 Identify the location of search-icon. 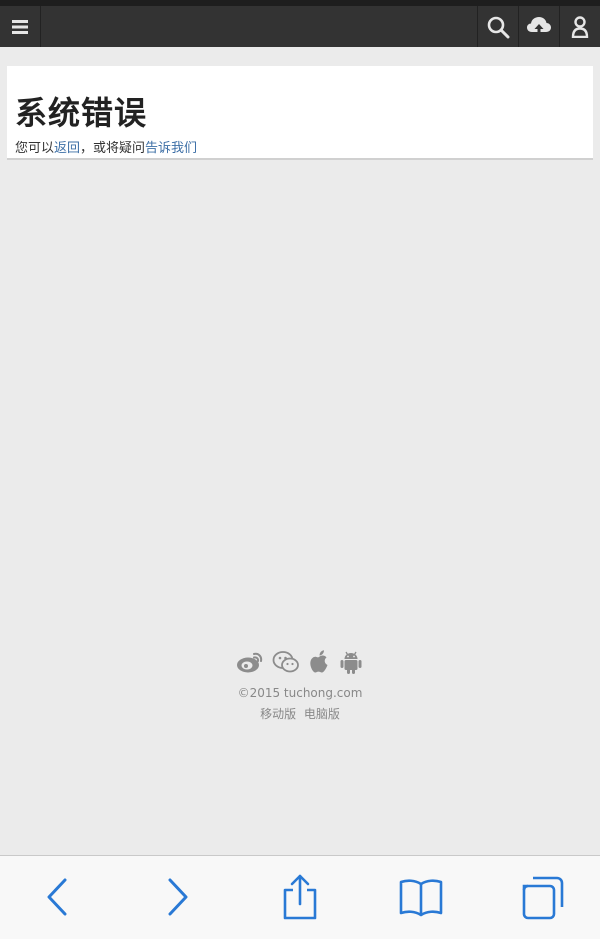
(498, 27).